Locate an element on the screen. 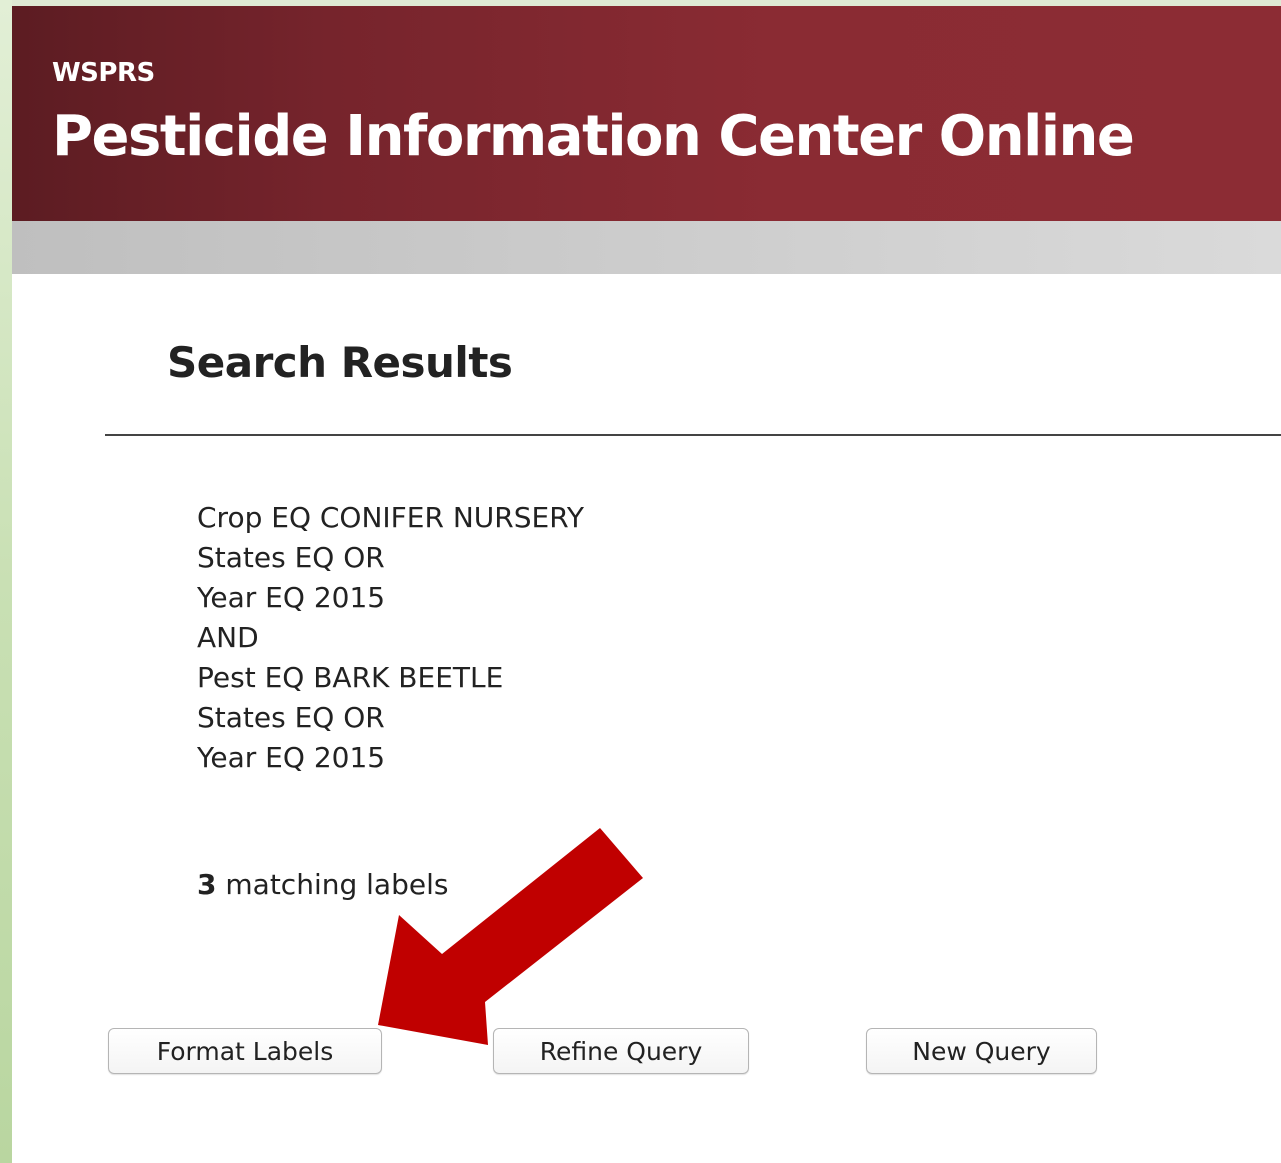  matching-labels-summary: 3 matching labels is located at coordinates (322, 884).